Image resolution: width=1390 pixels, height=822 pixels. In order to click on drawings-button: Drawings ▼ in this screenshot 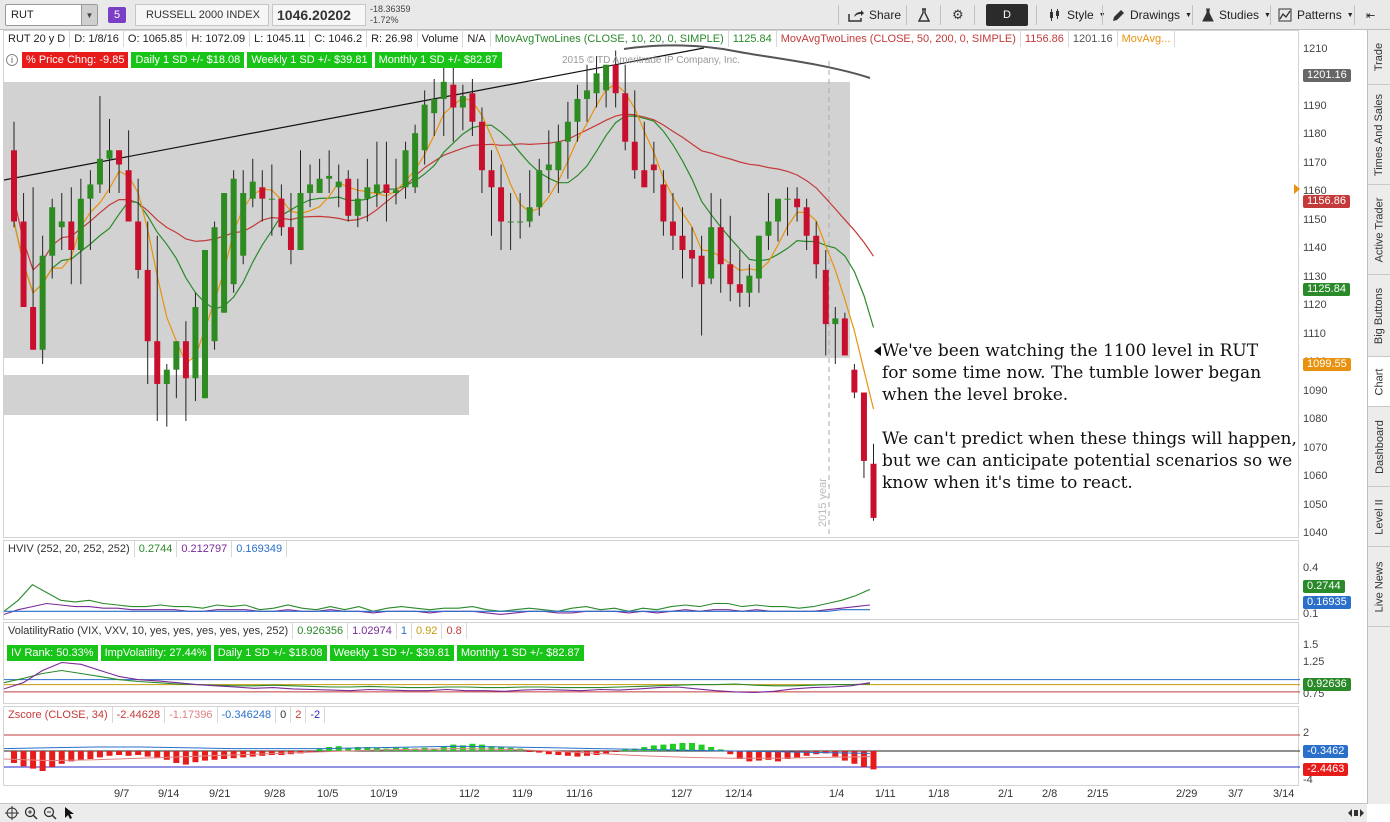, I will do `click(1152, 15)`.